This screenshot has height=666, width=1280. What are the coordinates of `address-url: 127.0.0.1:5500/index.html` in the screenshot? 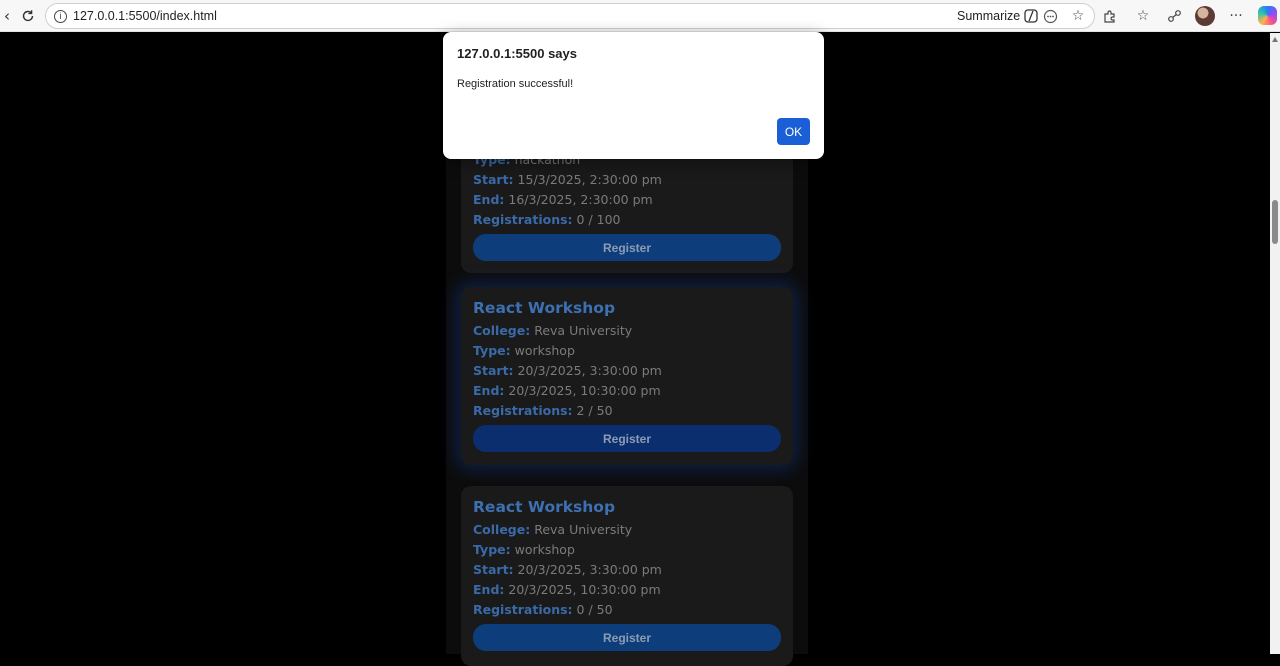 It's located at (145, 16).